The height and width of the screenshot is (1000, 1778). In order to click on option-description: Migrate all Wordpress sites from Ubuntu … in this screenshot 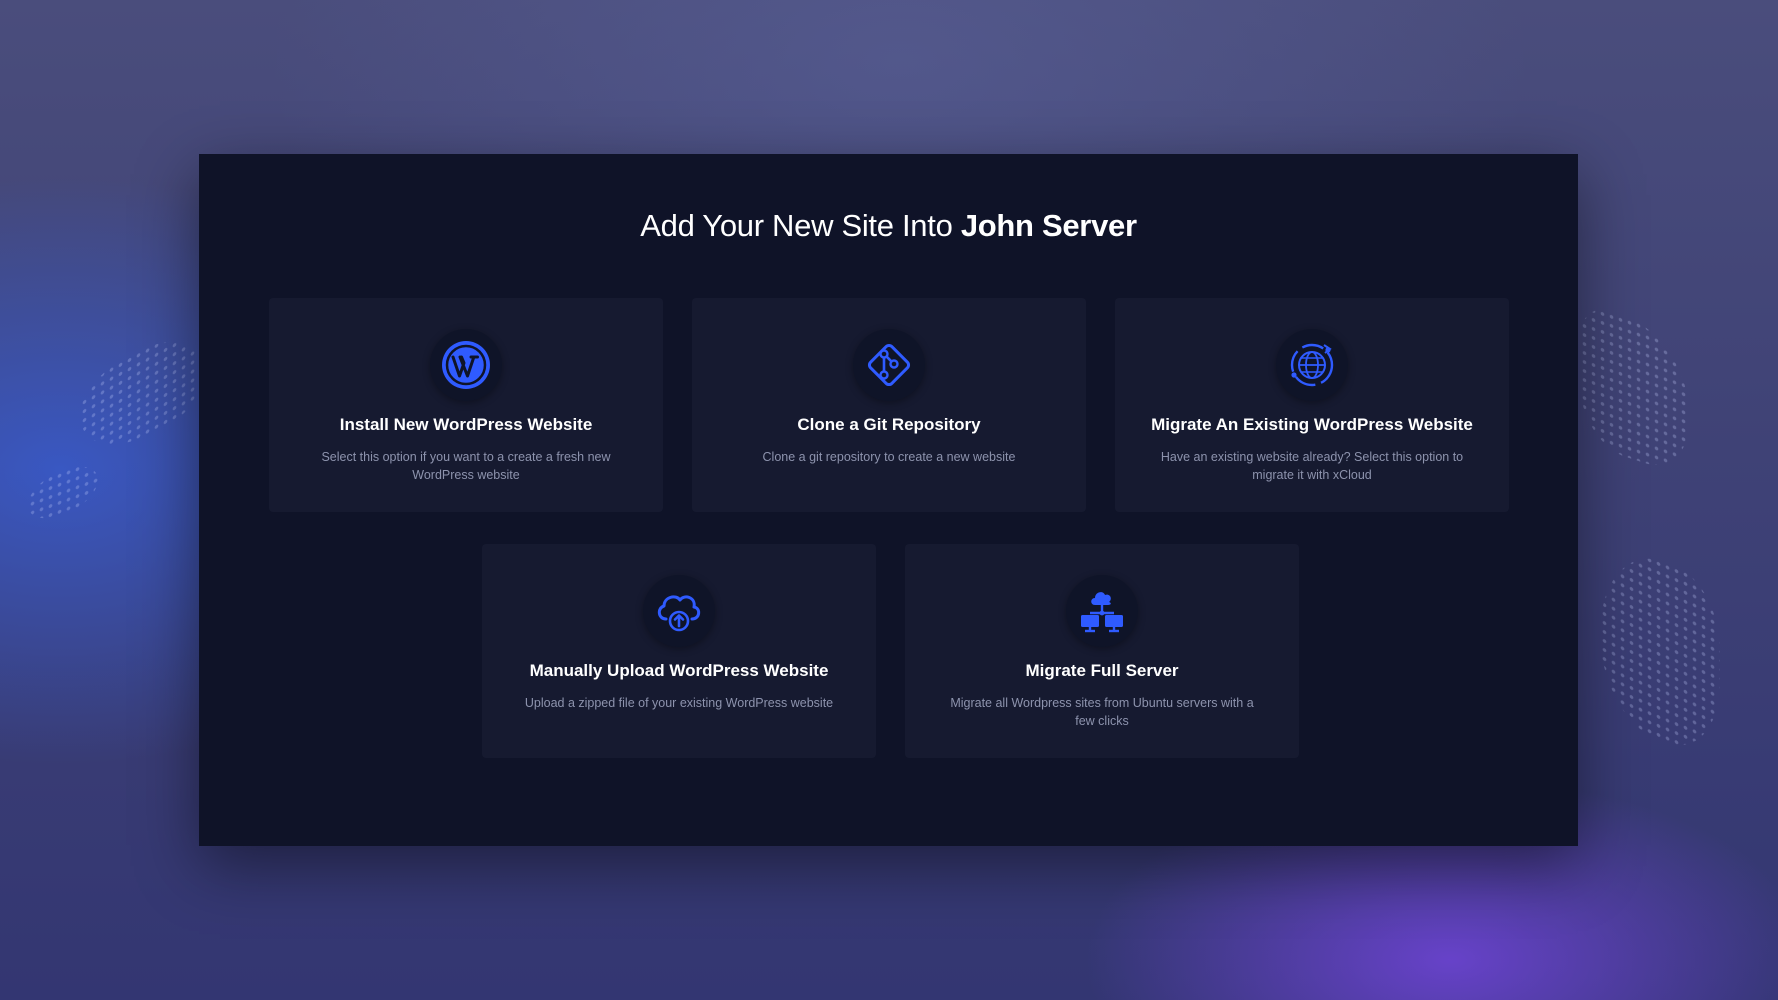, I will do `click(1102, 712)`.